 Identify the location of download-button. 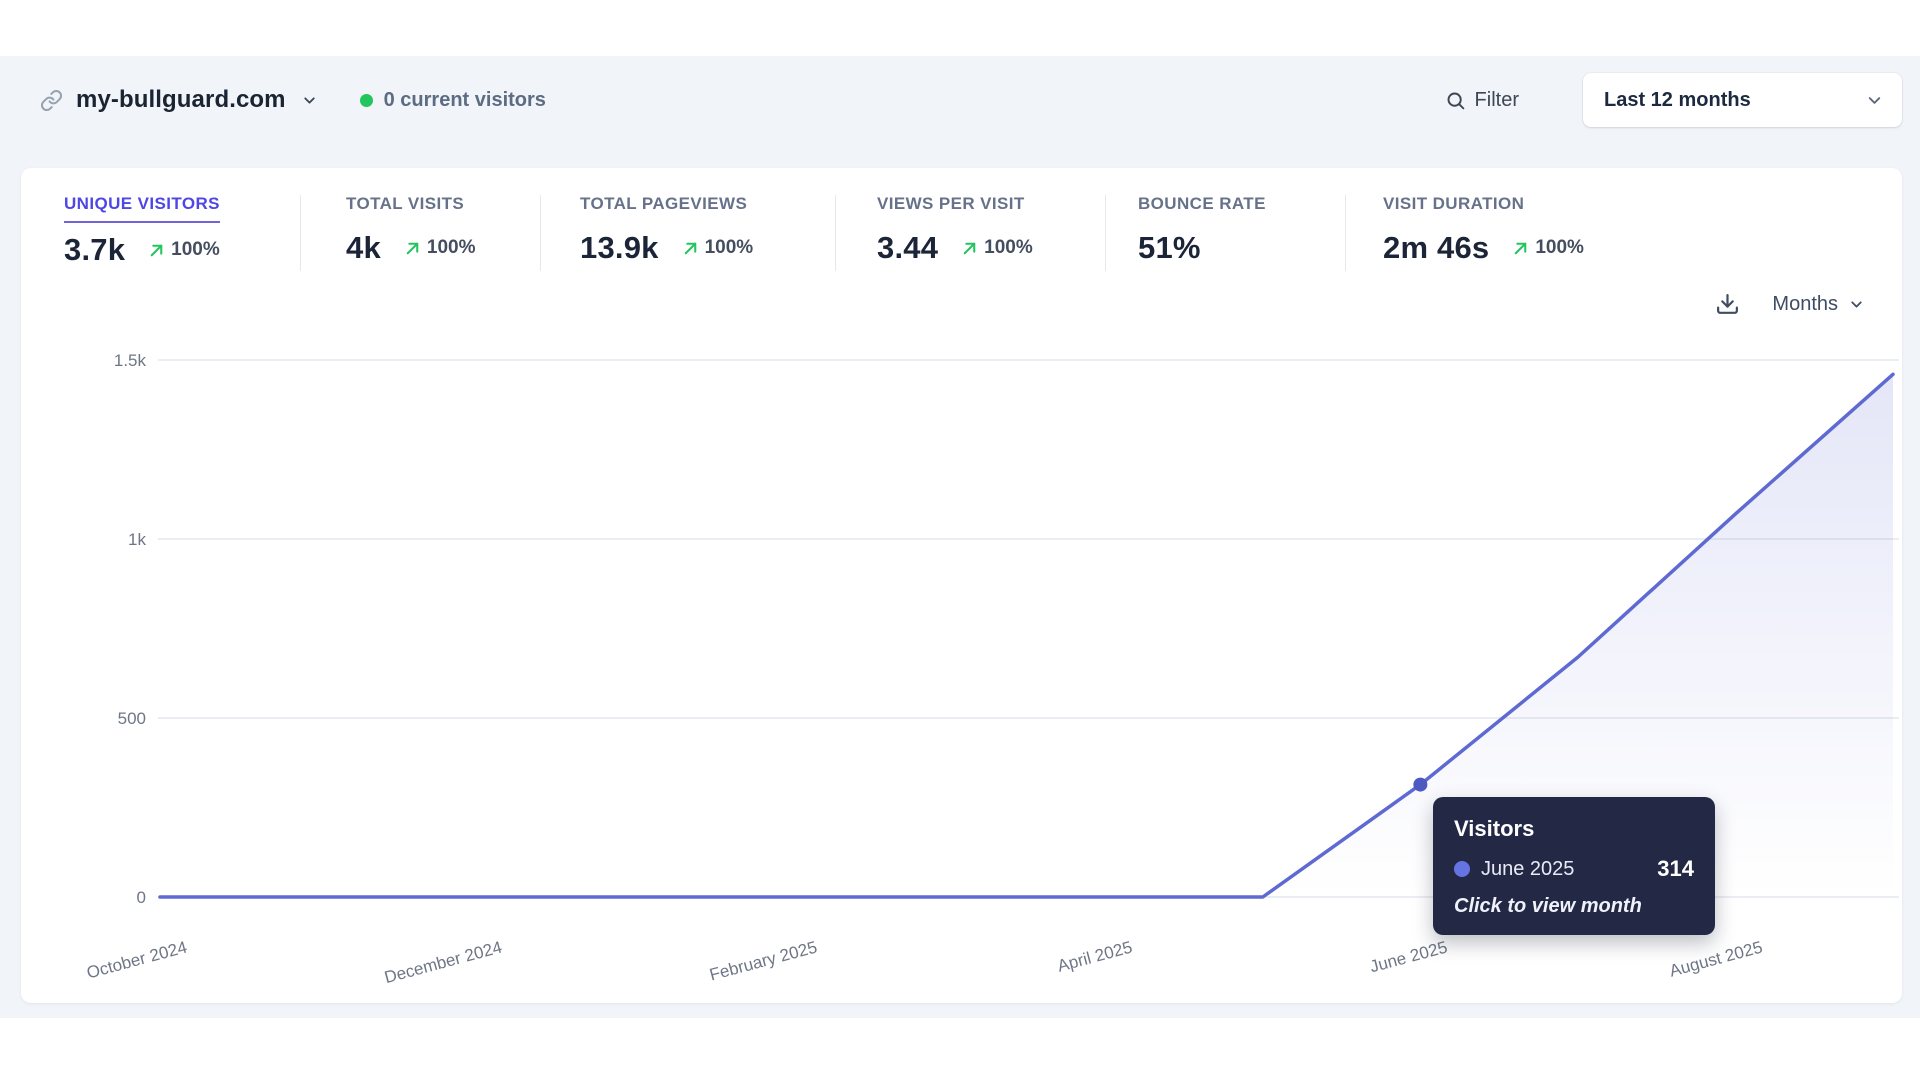
(1727, 304).